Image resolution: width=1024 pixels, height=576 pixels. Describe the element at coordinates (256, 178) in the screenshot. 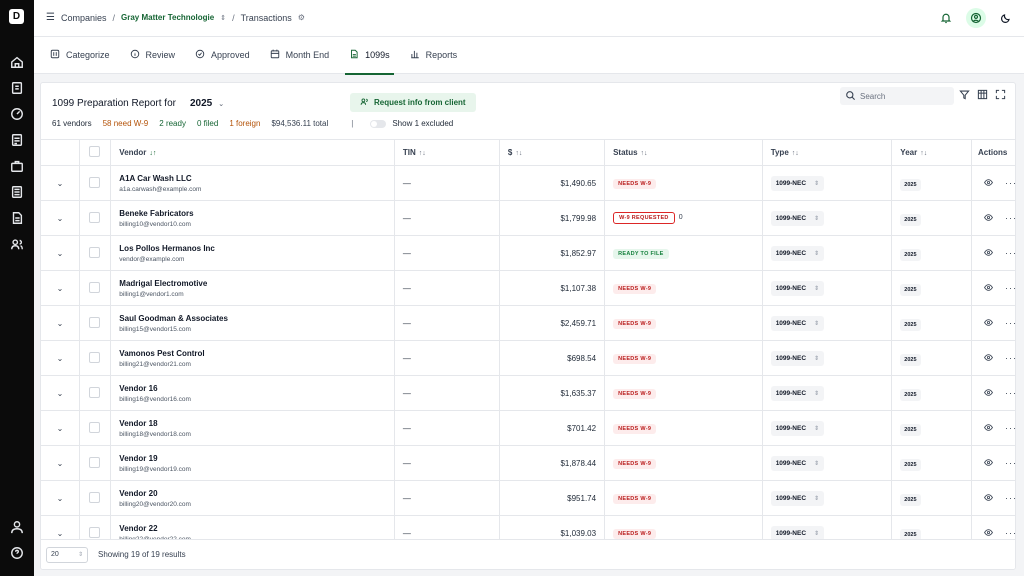

I see `vendor-name: A1A Car Wash LLC` at that location.